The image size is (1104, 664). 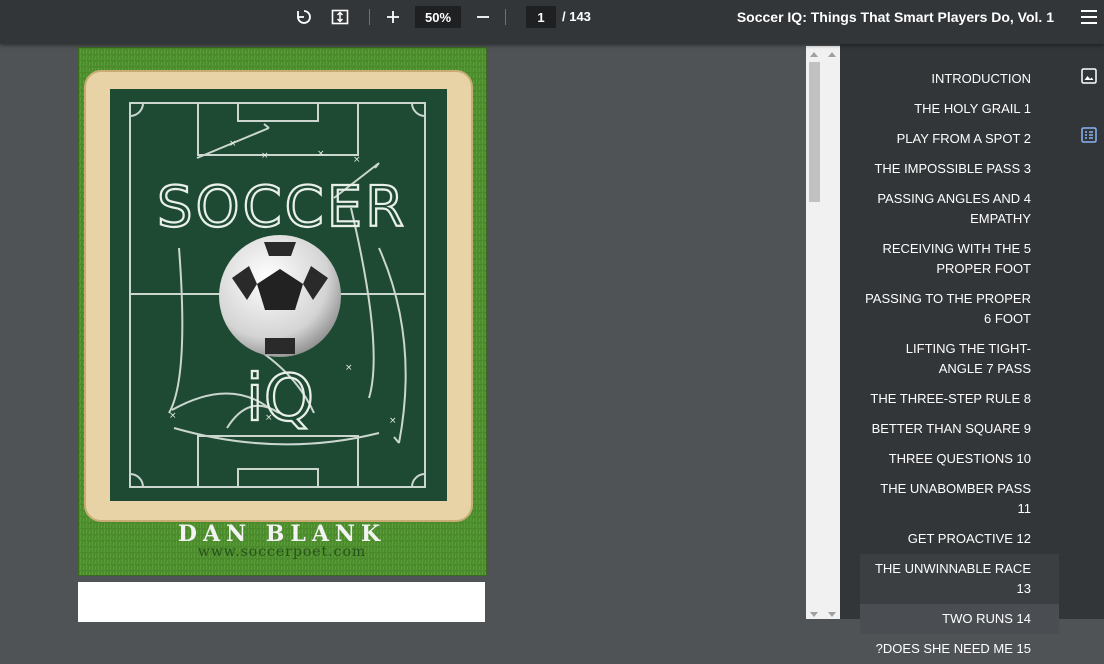 What do you see at coordinates (304, 17) in the screenshot?
I see `rotate-icon` at bounding box center [304, 17].